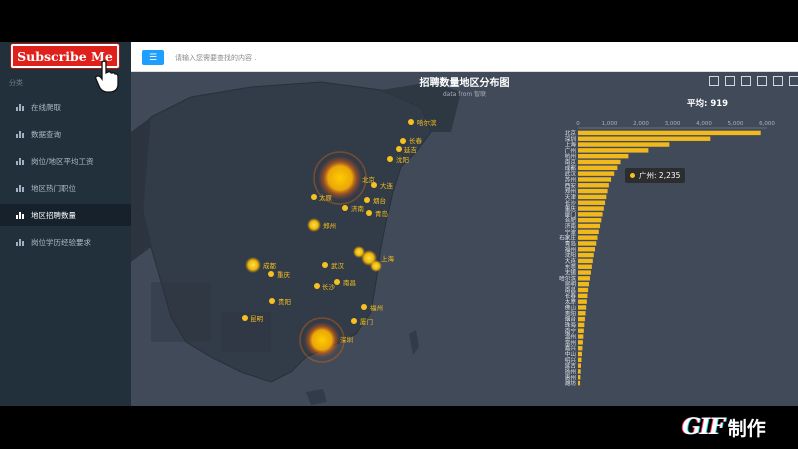  What do you see at coordinates (571, 214) in the screenshot?
I see `category-label: 厦门` at bounding box center [571, 214].